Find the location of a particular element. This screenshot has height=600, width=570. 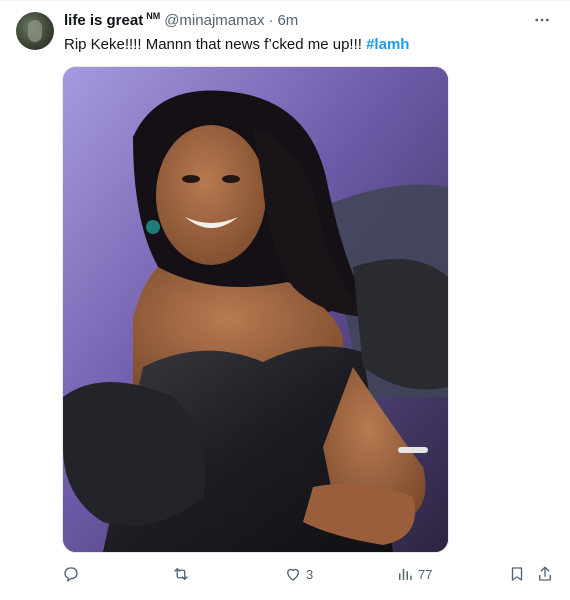

tweet-actions-bar: 3 77 is located at coordinates (285, 574).